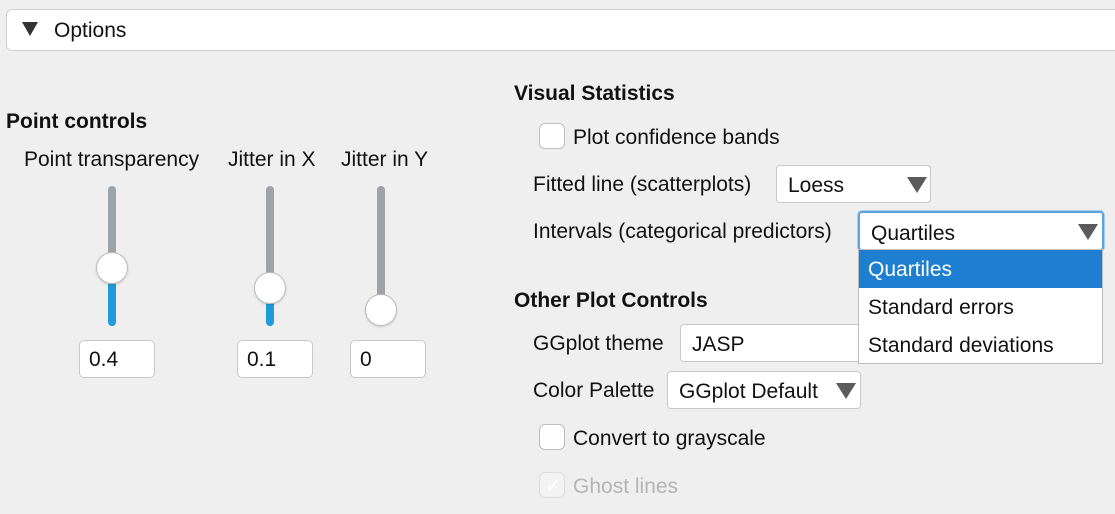  What do you see at coordinates (980, 269) in the screenshot?
I see `dropdown-option-quartiles: Quartiles` at bounding box center [980, 269].